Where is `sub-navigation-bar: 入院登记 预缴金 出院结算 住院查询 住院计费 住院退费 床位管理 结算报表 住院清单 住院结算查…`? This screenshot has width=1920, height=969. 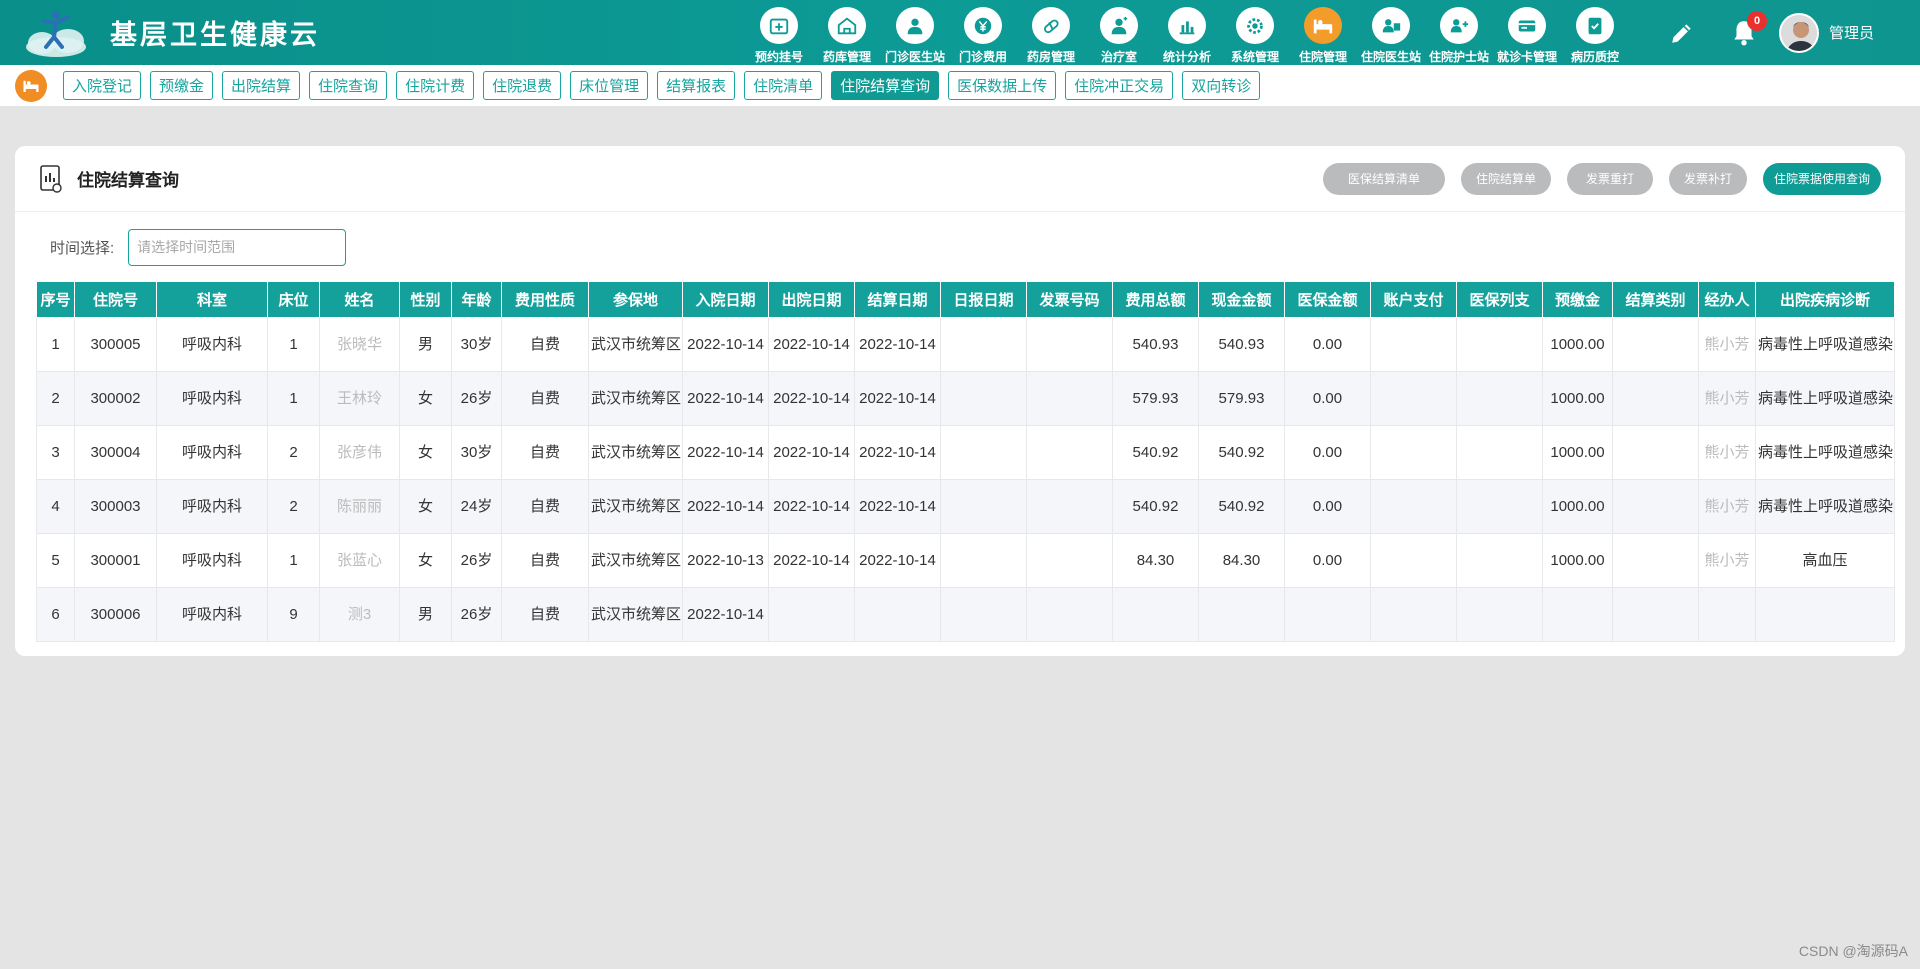 sub-navigation-bar: 入院登记 预缴金 出院结算 住院查询 住院计费 住院退费 床位管理 结算报表 住院清单 住院结算查… is located at coordinates (960, 85).